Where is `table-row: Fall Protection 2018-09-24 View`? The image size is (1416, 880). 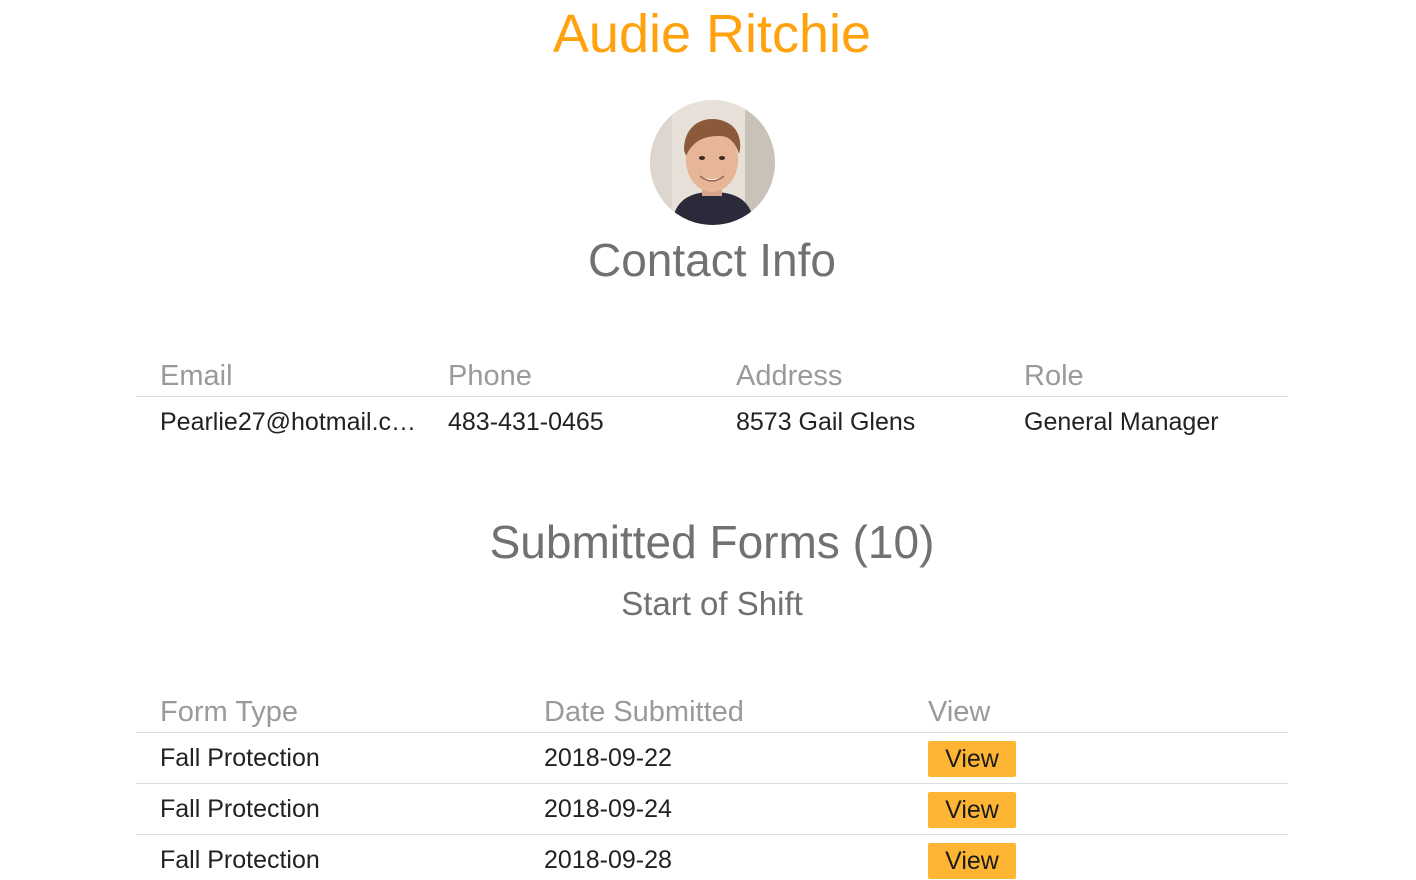 table-row: Fall Protection 2018-09-24 View is located at coordinates (712, 809).